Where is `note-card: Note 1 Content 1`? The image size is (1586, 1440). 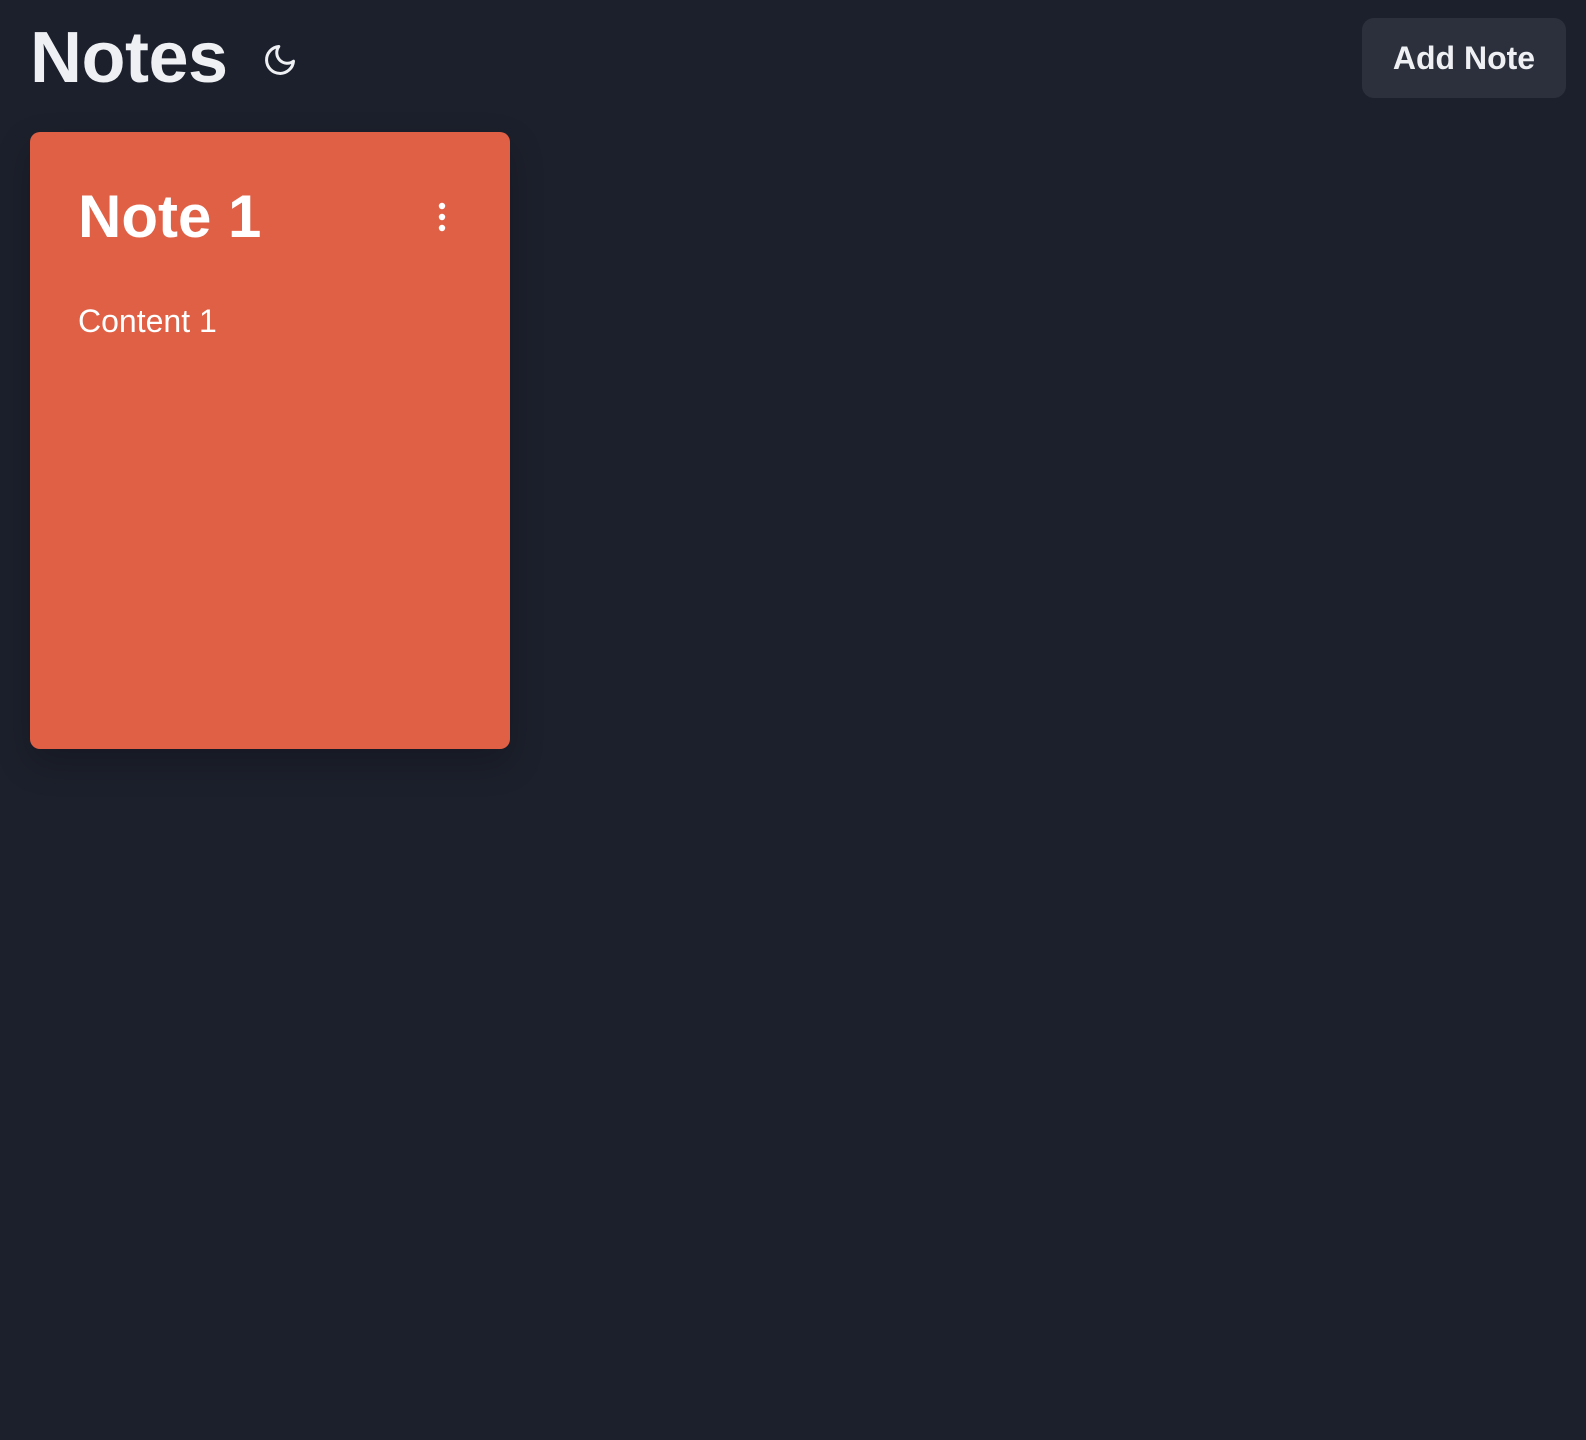 note-card: Note 1 Content 1 is located at coordinates (270, 440).